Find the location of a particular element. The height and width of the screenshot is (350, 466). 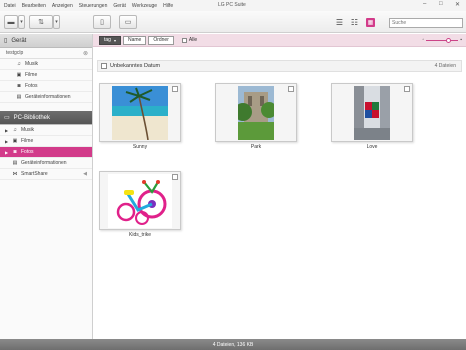

folder-icon: ▤ is located at coordinates (15, 163).